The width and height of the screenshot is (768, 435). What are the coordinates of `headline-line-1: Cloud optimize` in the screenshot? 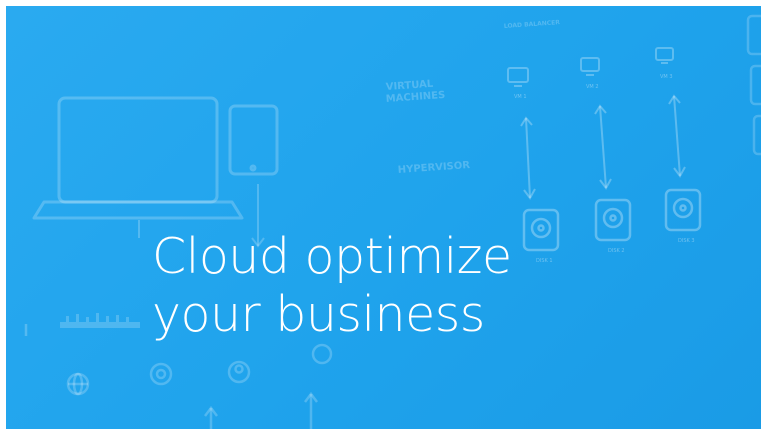 It's located at (332, 256).